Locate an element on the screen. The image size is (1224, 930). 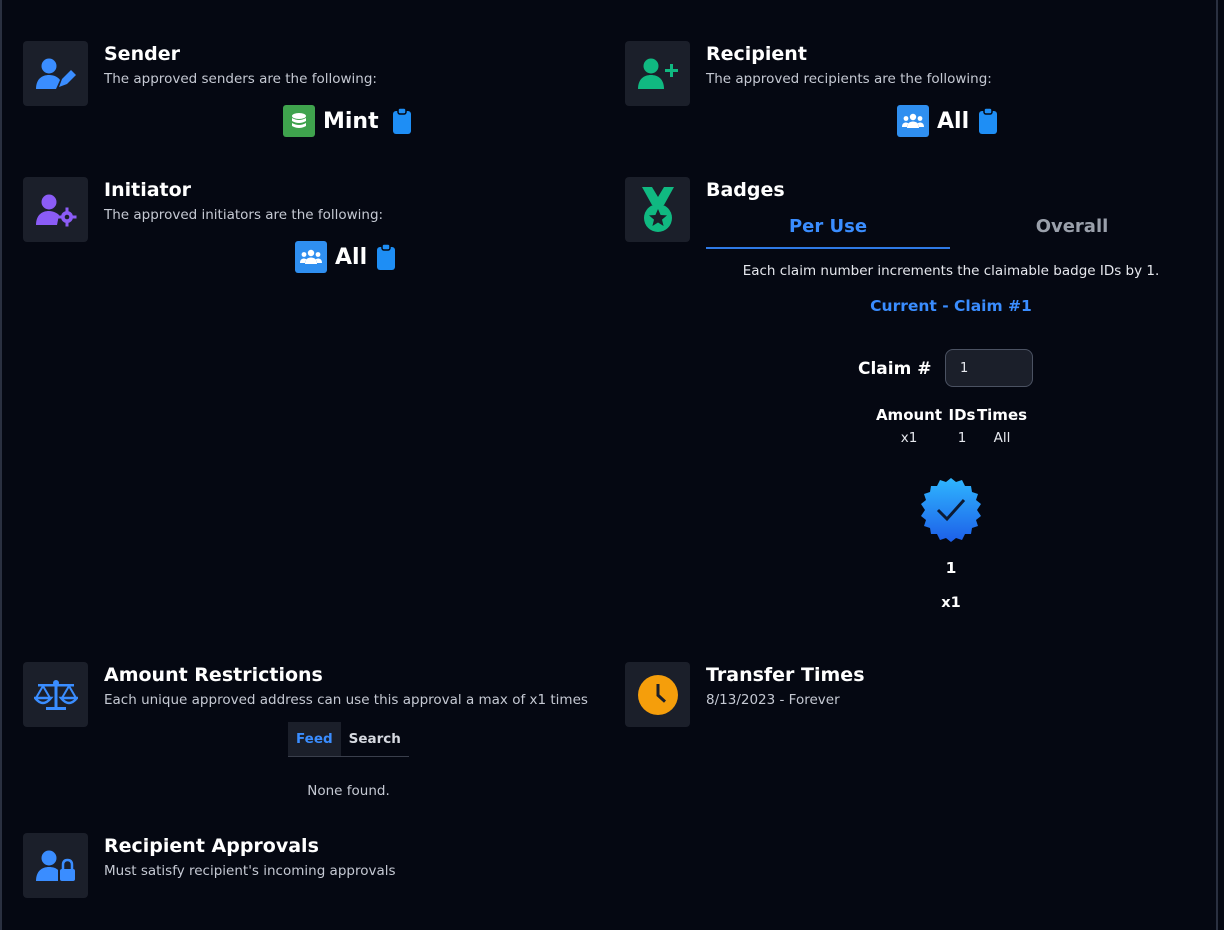
ids-header: IDs is located at coordinates (962, 415).